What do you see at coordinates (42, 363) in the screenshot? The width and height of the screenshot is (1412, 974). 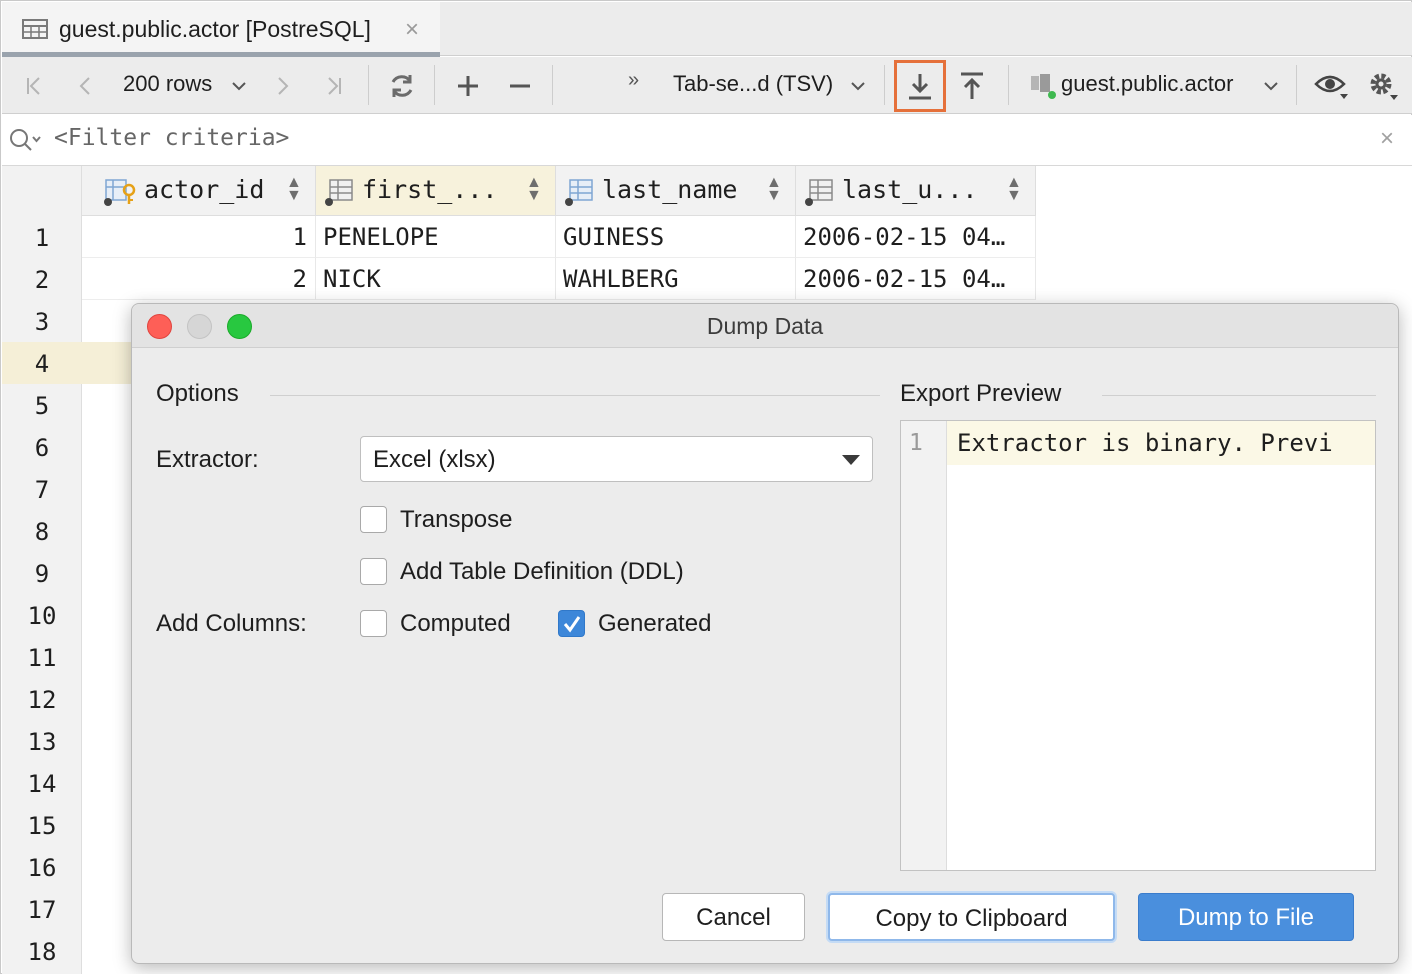 I see `row-number: 4` at bounding box center [42, 363].